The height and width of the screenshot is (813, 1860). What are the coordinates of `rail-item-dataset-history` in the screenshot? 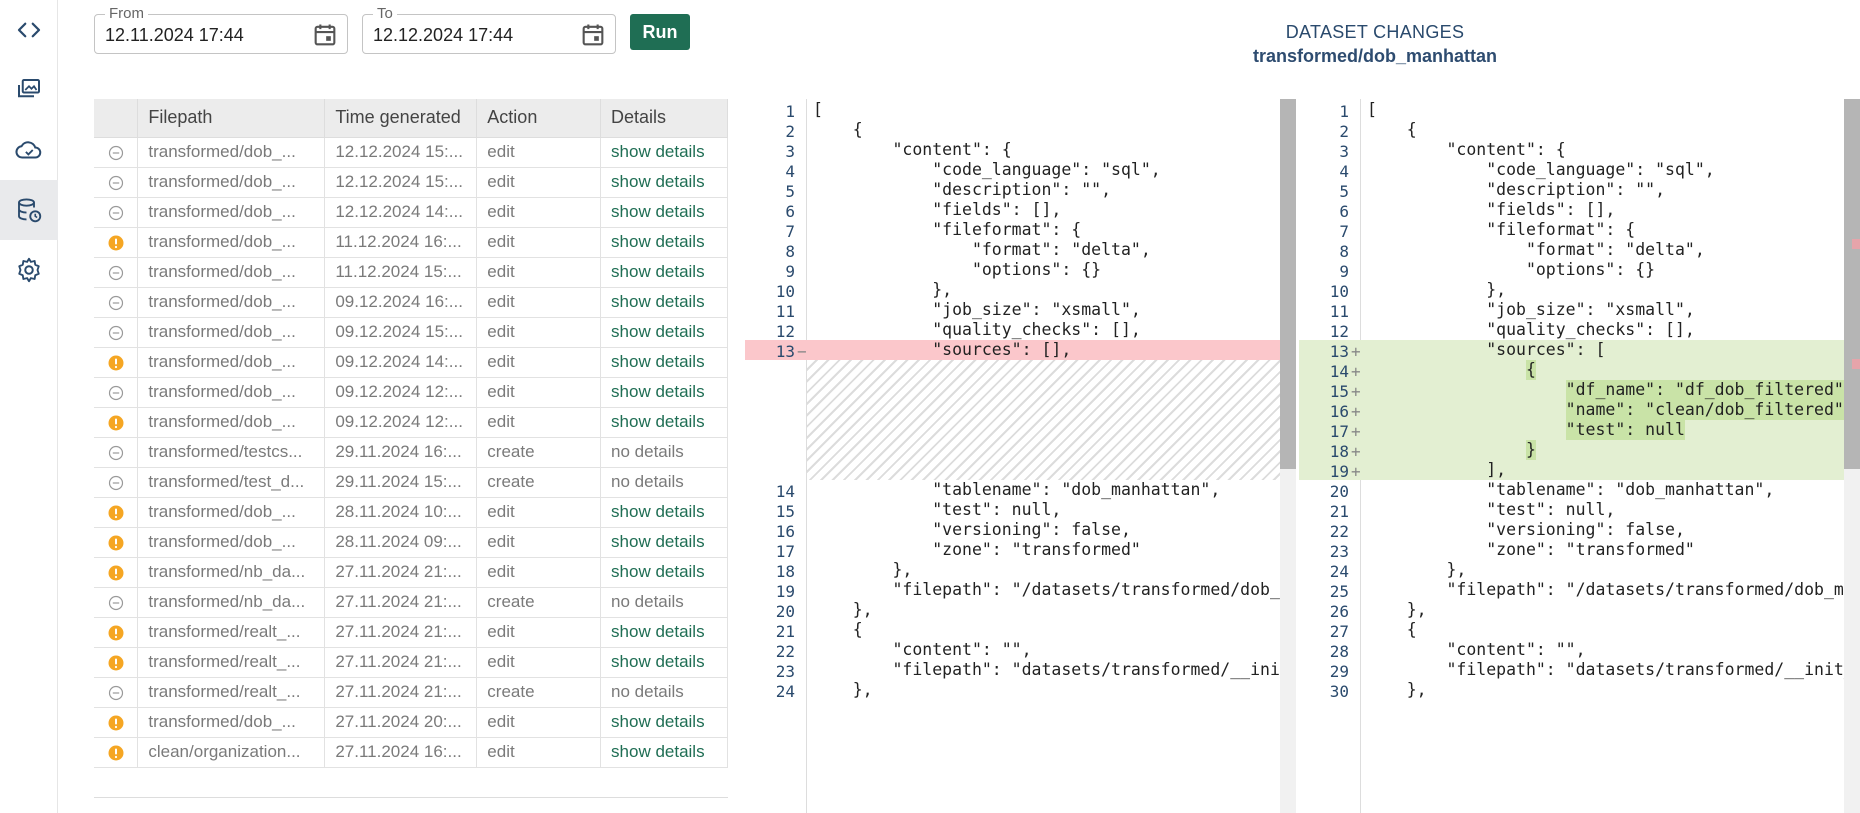 It's located at (29, 210).